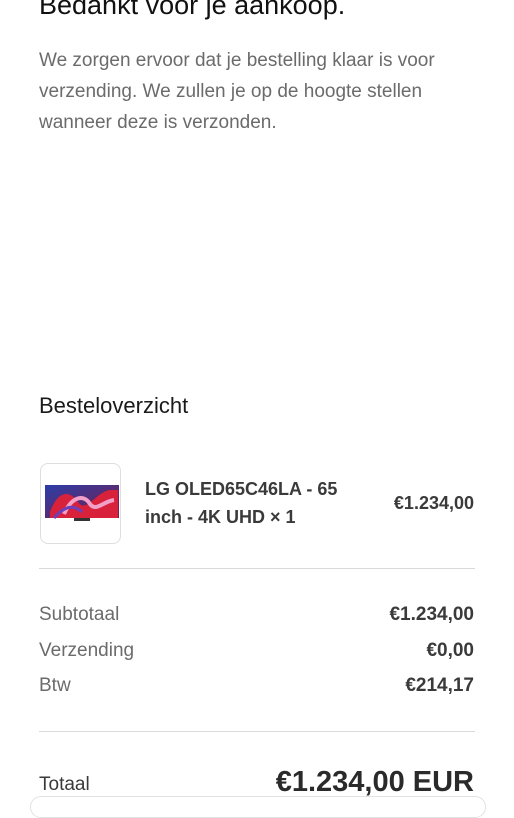 The height and width of the screenshot is (818, 514). I want to click on total-row: Totaal €1.234,00 EUR, so click(257, 782).